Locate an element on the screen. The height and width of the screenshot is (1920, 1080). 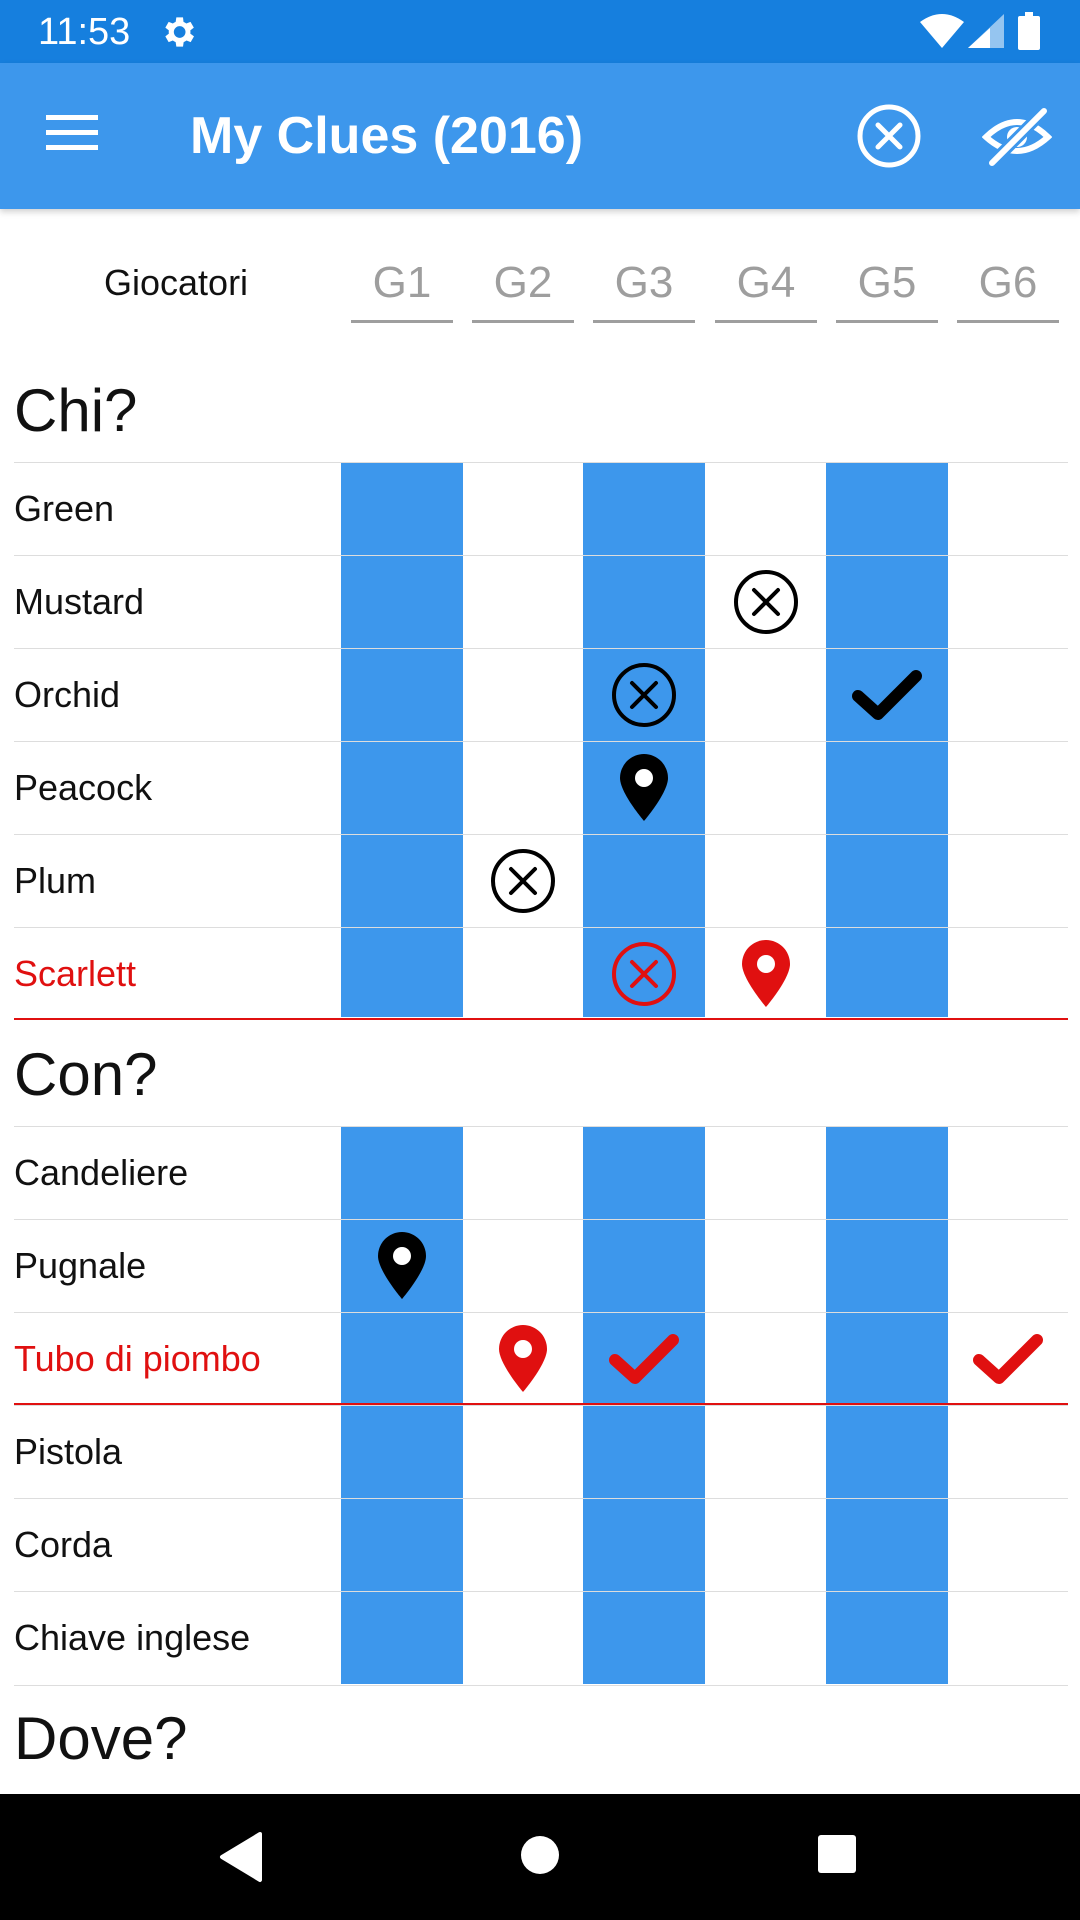
player-name: G6 is located at coordinates (1008, 282).